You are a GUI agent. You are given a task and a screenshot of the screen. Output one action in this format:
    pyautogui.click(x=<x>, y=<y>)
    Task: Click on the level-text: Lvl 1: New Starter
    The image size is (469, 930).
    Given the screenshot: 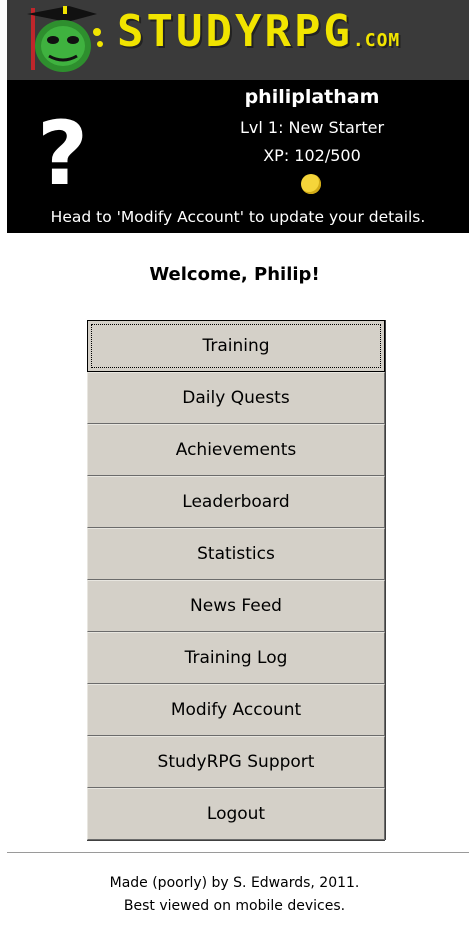 What is the action you would take?
    pyautogui.click(x=312, y=127)
    